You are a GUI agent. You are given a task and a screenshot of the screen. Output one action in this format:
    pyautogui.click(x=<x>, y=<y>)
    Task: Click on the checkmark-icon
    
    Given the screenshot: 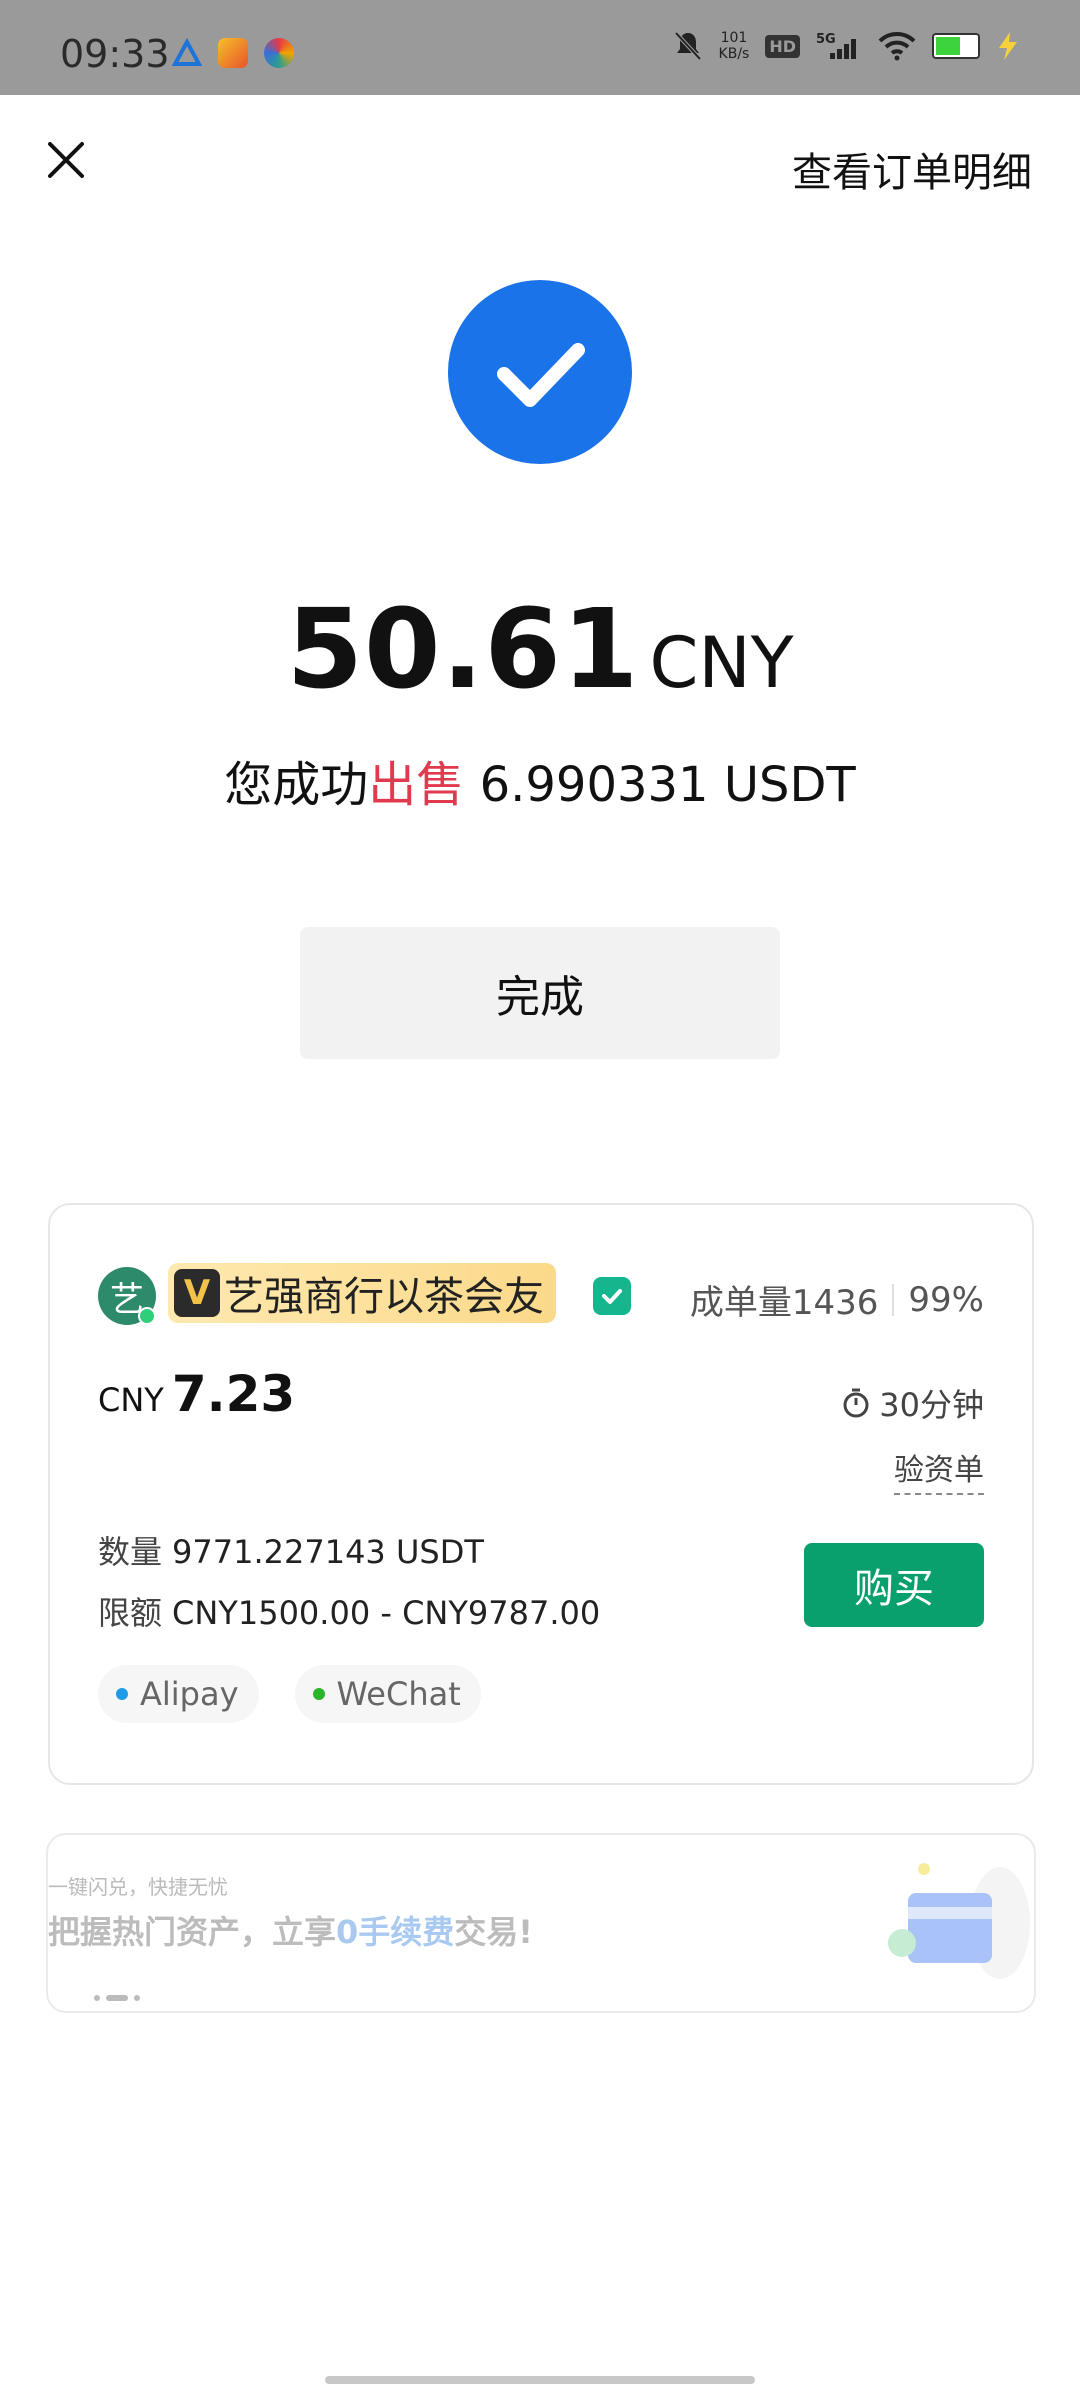 What is the action you would take?
    pyautogui.click(x=541, y=375)
    